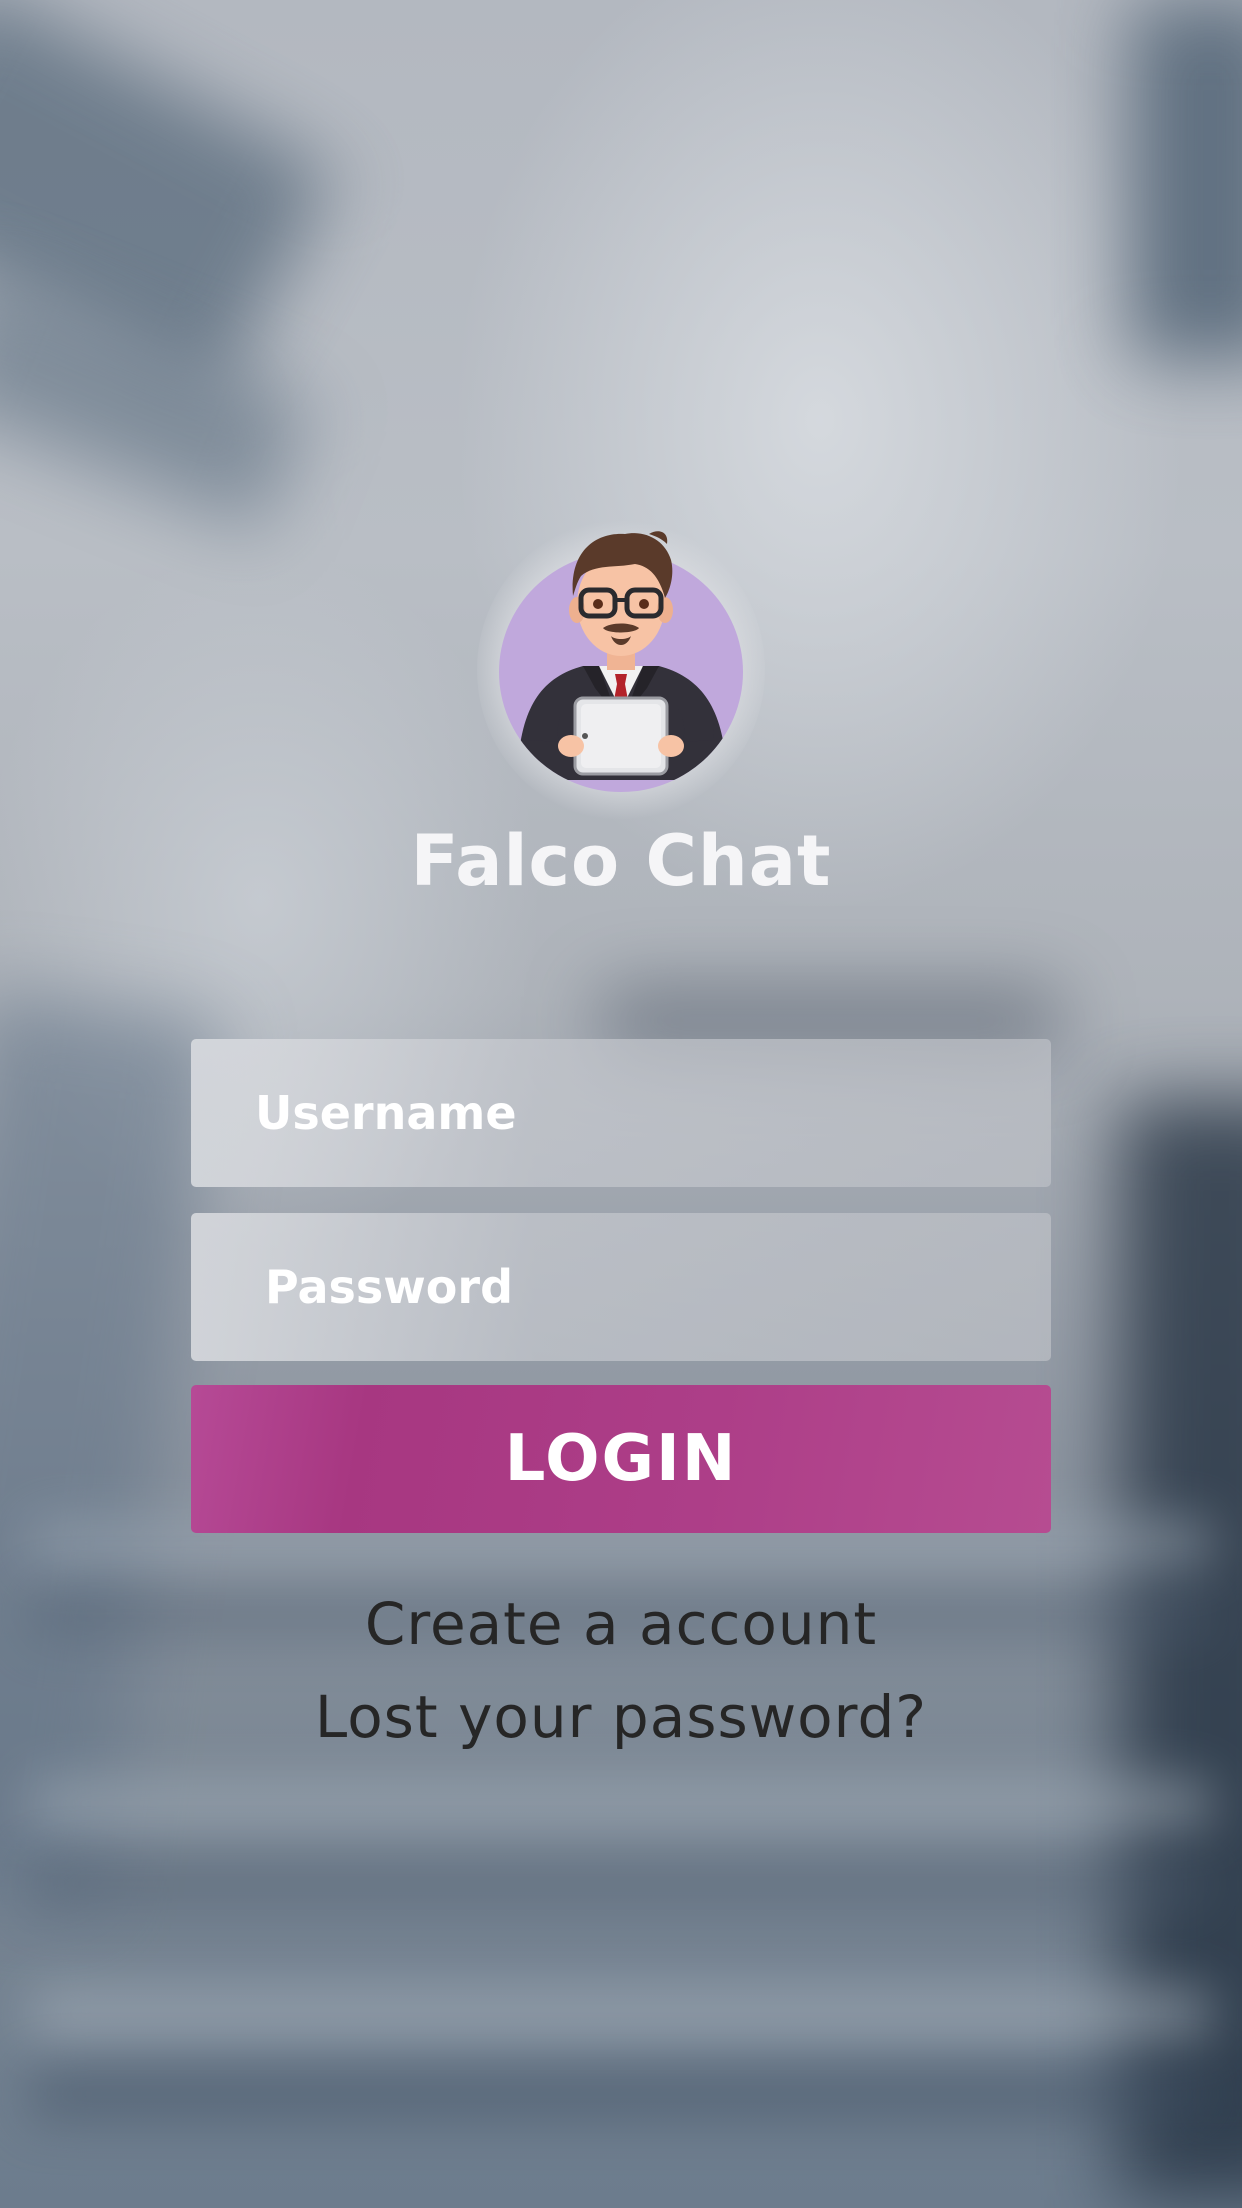  Describe the element at coordinates (621, 1459) in the screenshot. I see `login-button: LOGIN` at that location.